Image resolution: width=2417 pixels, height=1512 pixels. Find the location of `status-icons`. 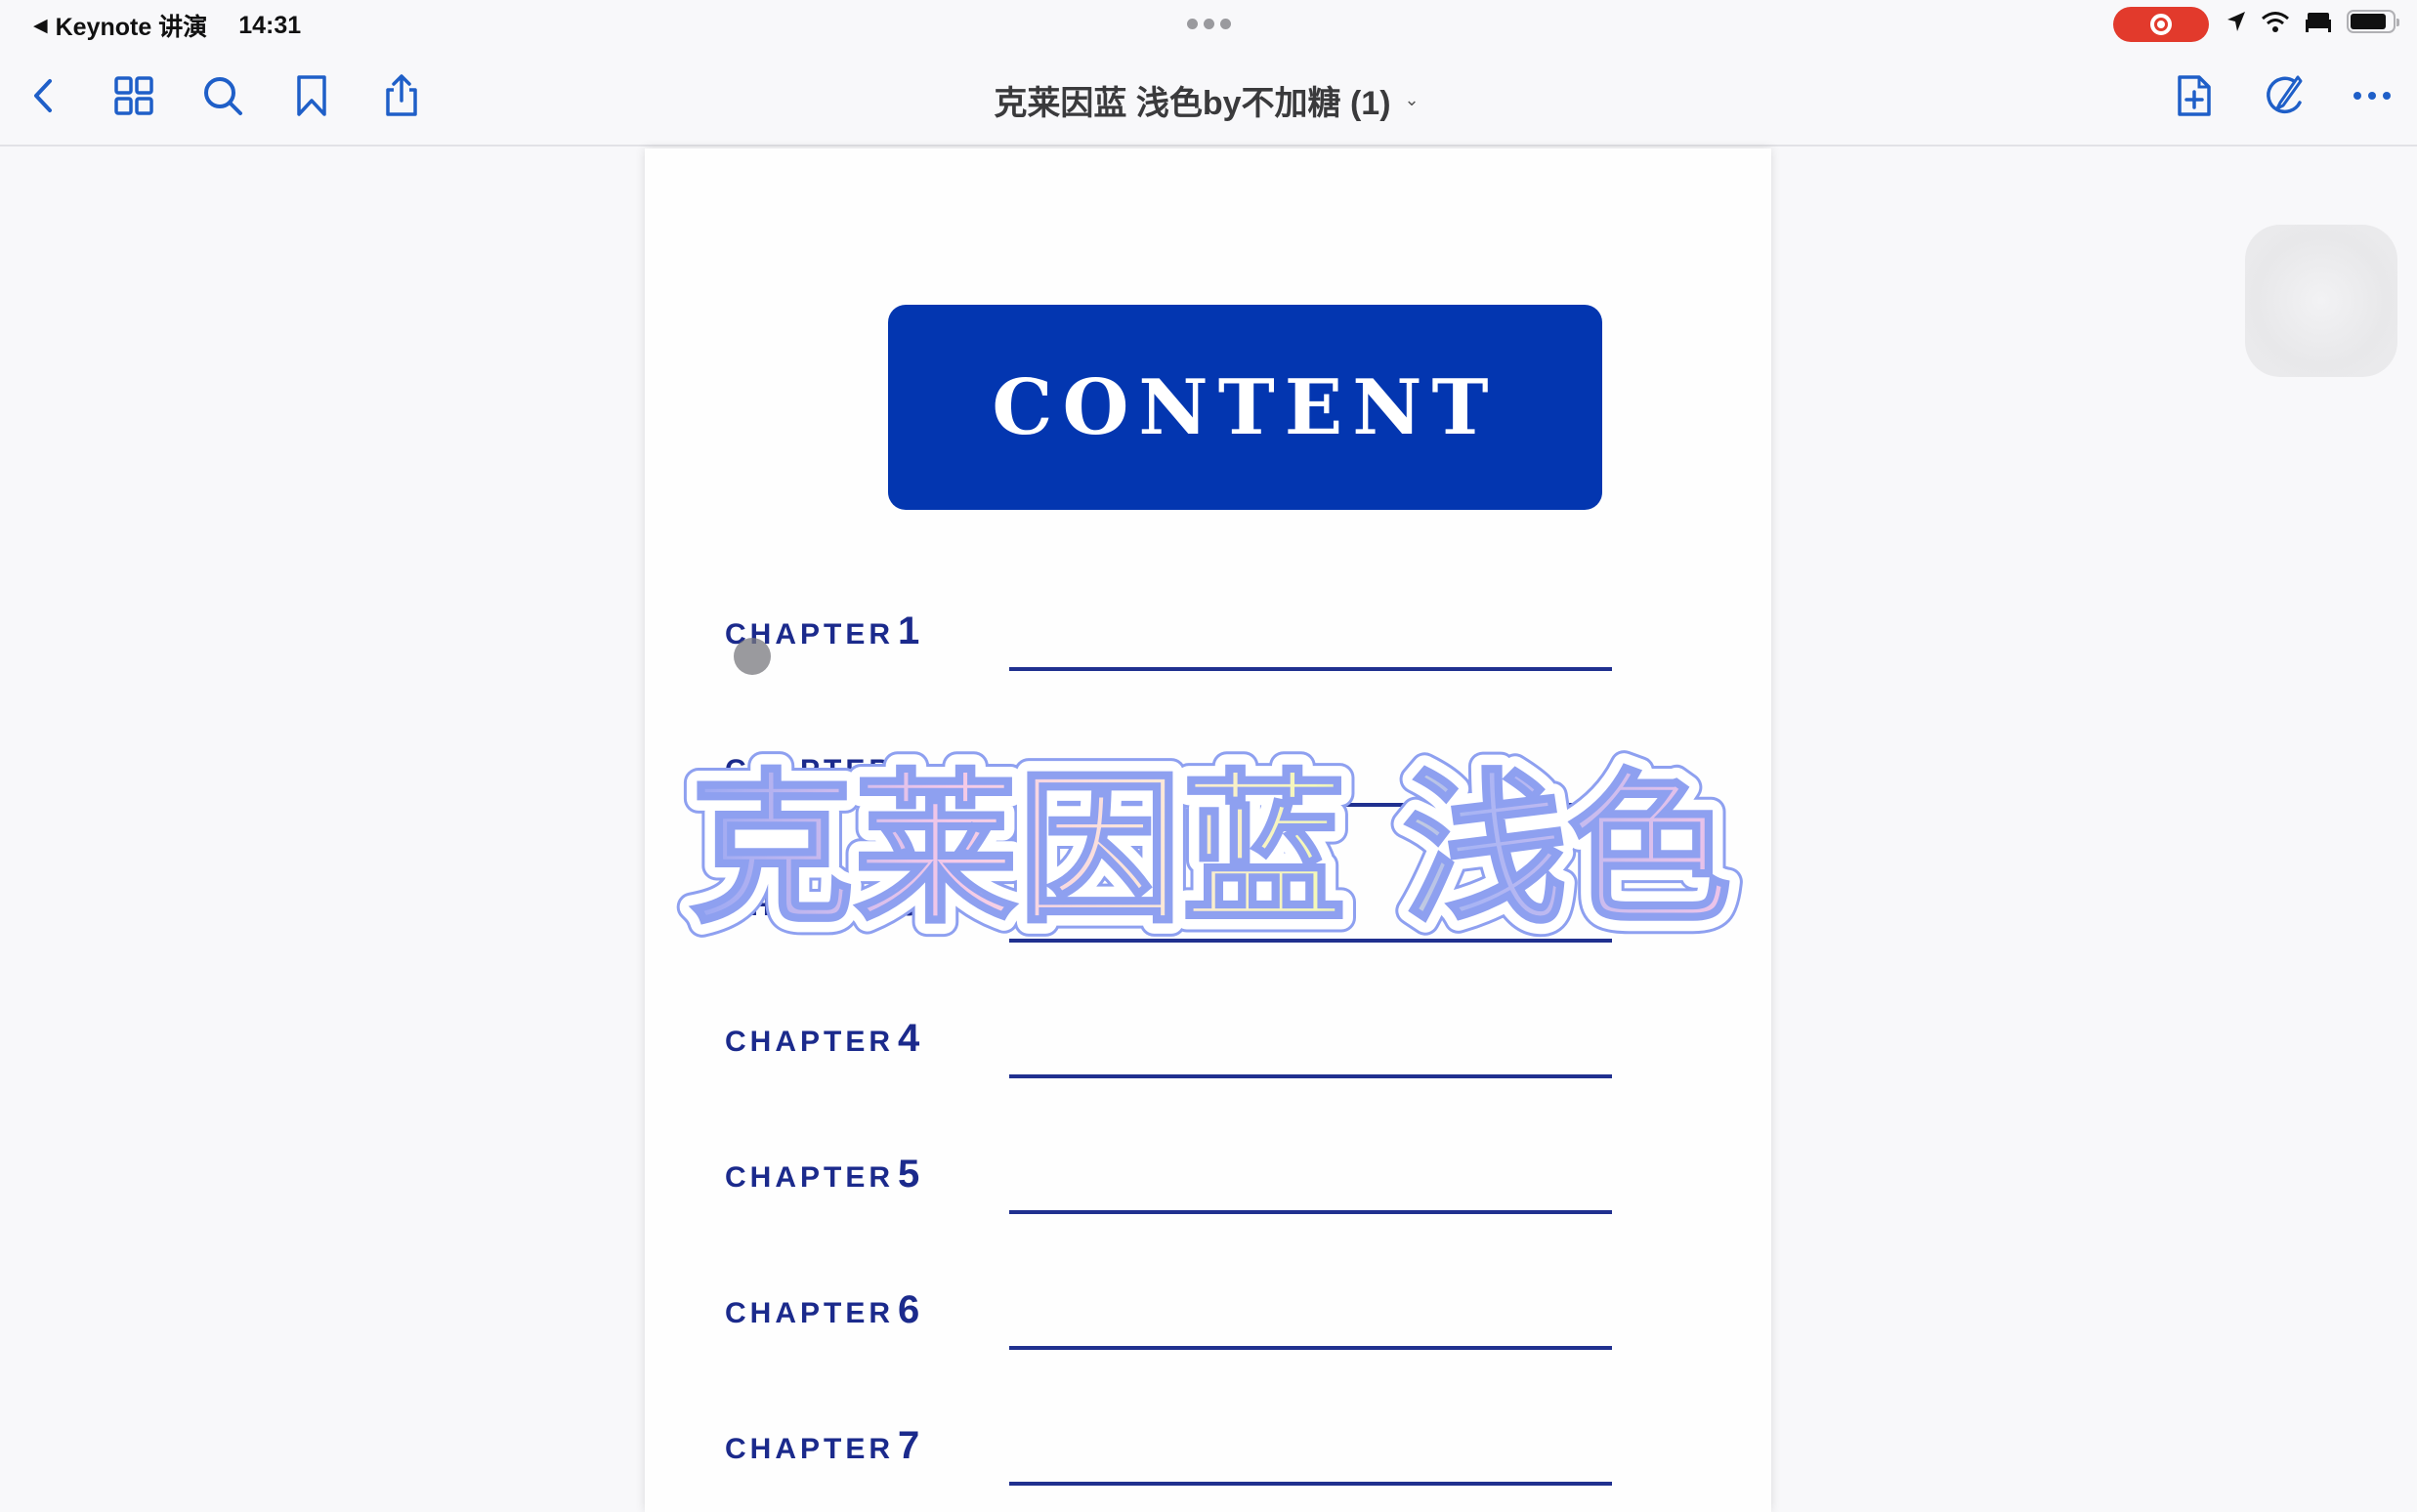

status-icons is located at coordinates (2312, 21).